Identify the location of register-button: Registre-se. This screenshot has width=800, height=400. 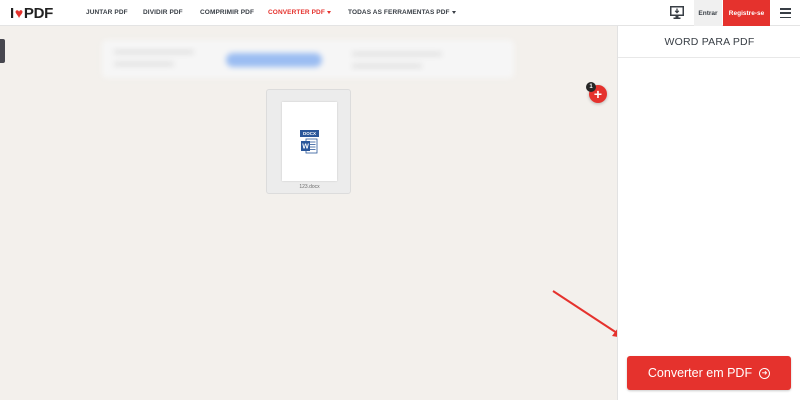
(746, 13).